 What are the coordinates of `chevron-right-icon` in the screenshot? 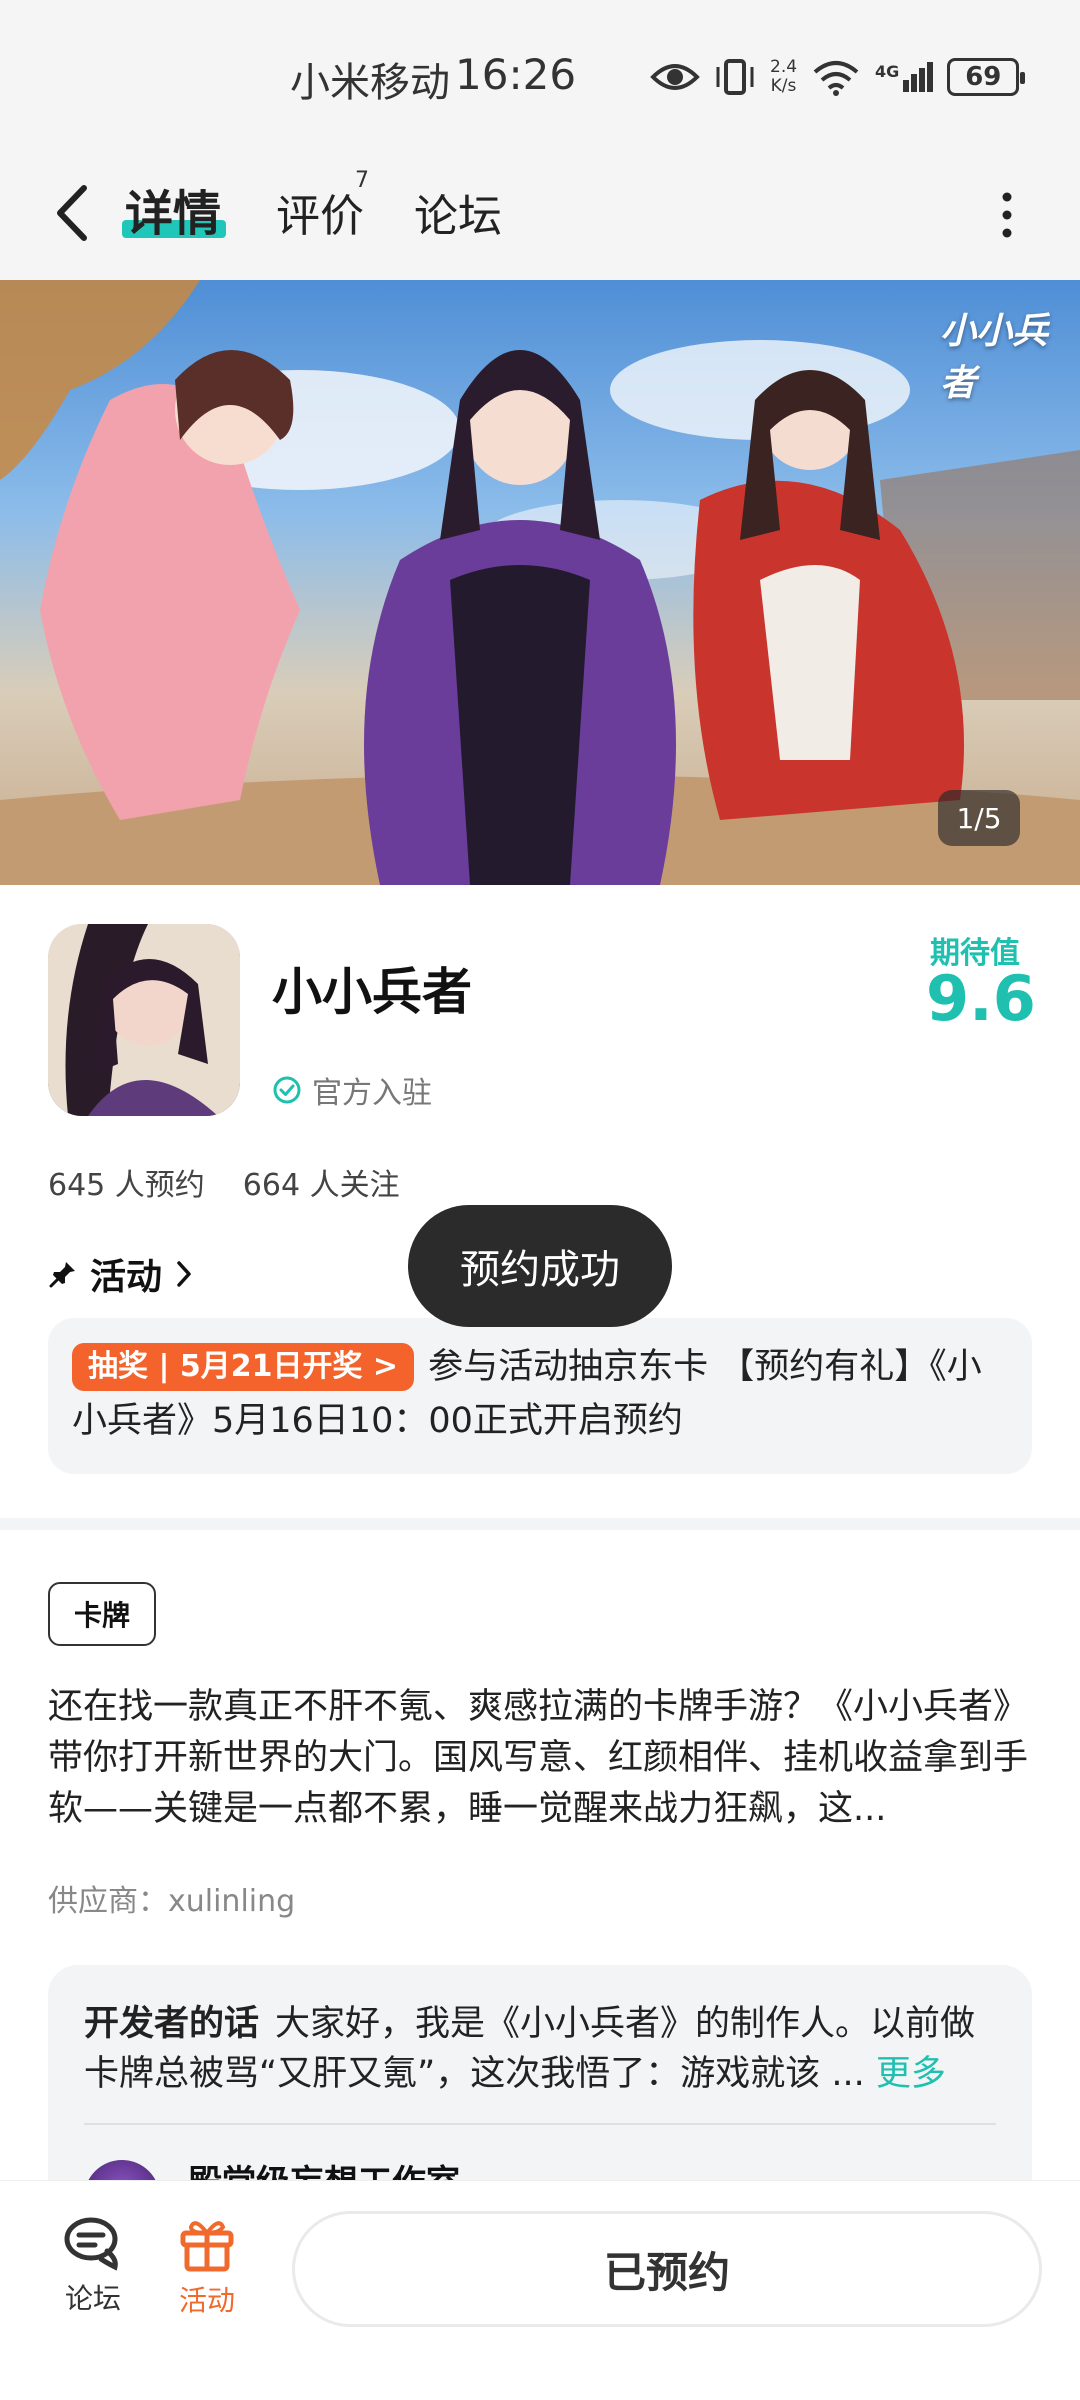 It's located at (184, 1274).